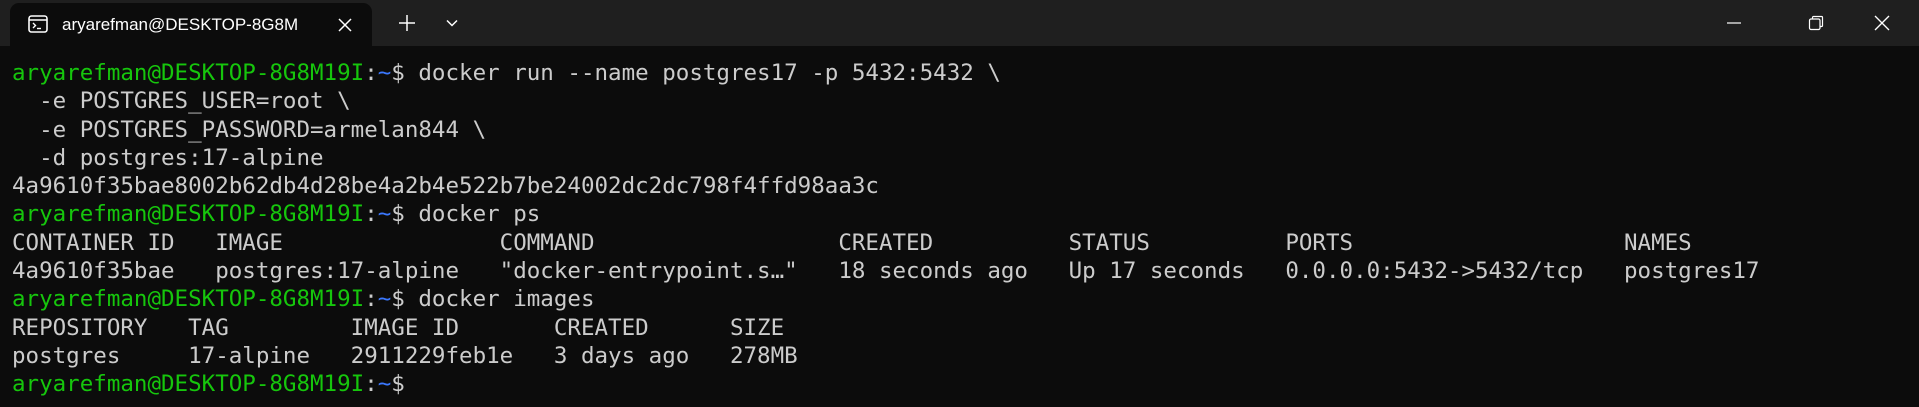 This screenshot has height=407, width=1919. I want to click on prompt-line: aryarefman@DESKTOP-8G8M19I:~$ docker ps, so click(885, 214).